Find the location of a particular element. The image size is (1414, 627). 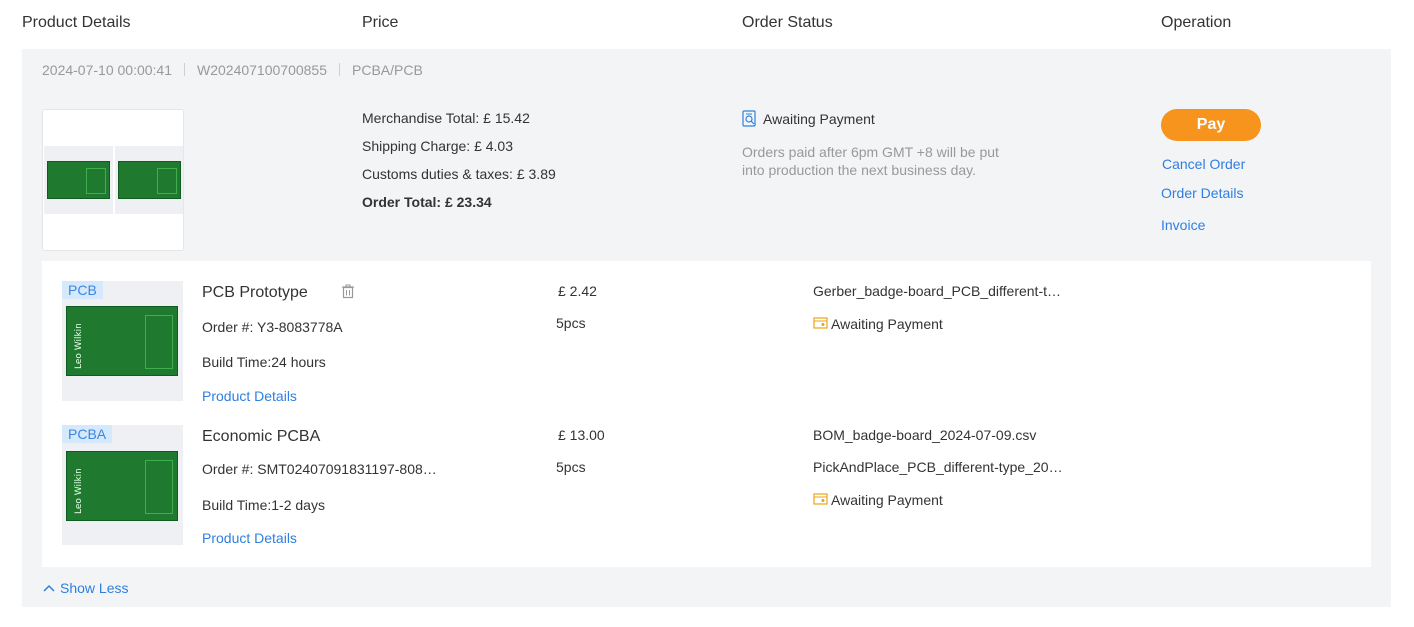

show-less-toggle: Show Less is located at coordinates (85, 588).